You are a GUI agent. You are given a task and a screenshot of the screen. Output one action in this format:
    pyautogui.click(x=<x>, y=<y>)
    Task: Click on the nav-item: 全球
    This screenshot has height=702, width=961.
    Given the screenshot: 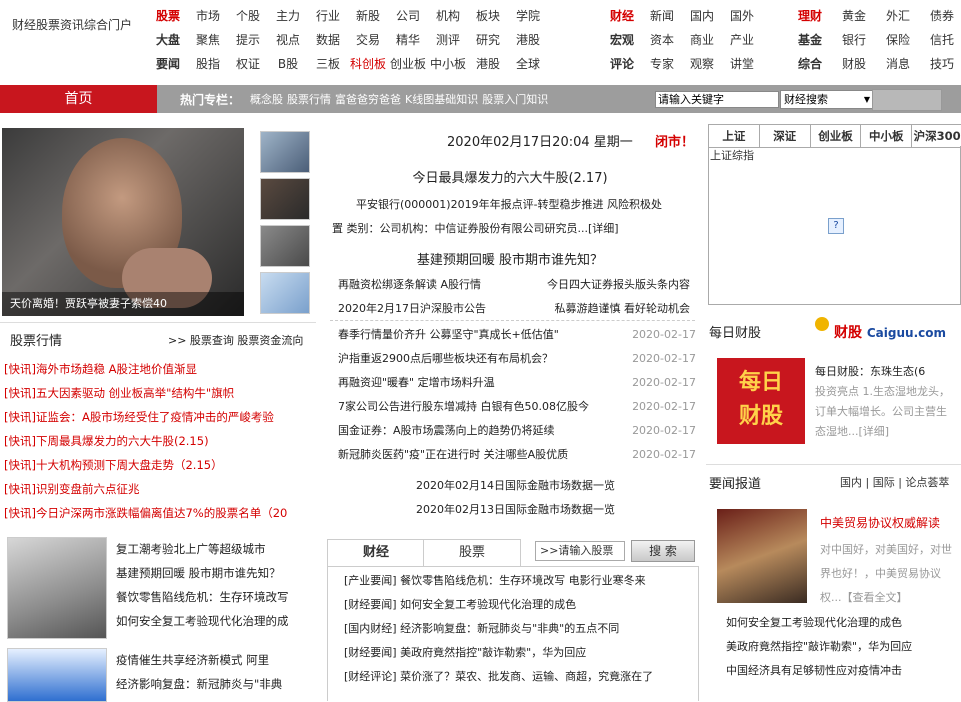 What is the action you would take?
    pyautogui.click(x=528, y=64)
    